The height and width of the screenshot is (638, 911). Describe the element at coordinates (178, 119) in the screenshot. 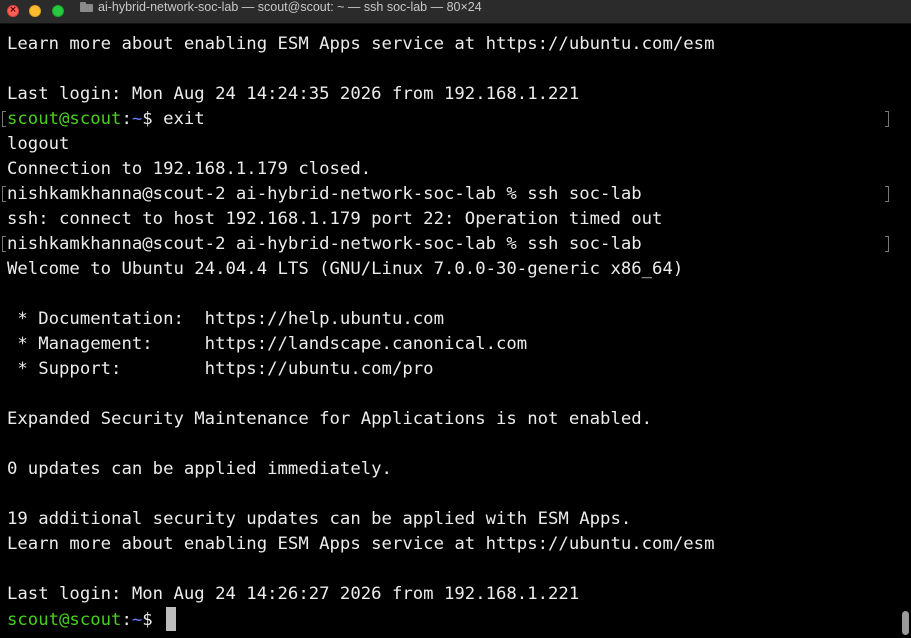

I see `command-text: exit` at that location.